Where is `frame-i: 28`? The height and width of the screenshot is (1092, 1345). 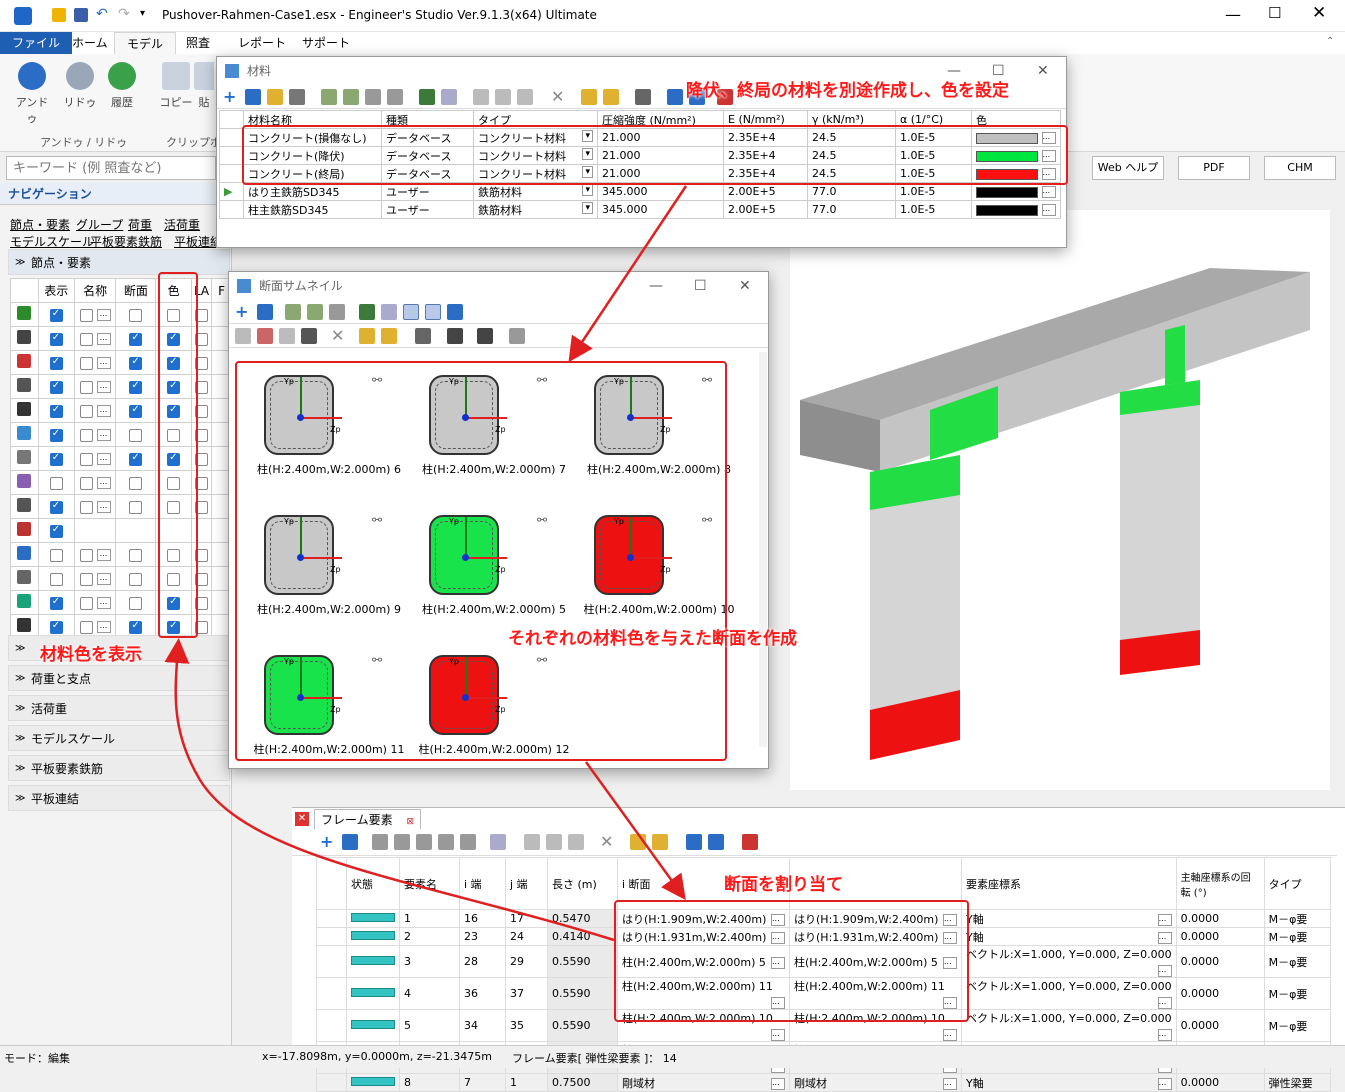
frame-i: 28 is located at coordinates (482, 961).